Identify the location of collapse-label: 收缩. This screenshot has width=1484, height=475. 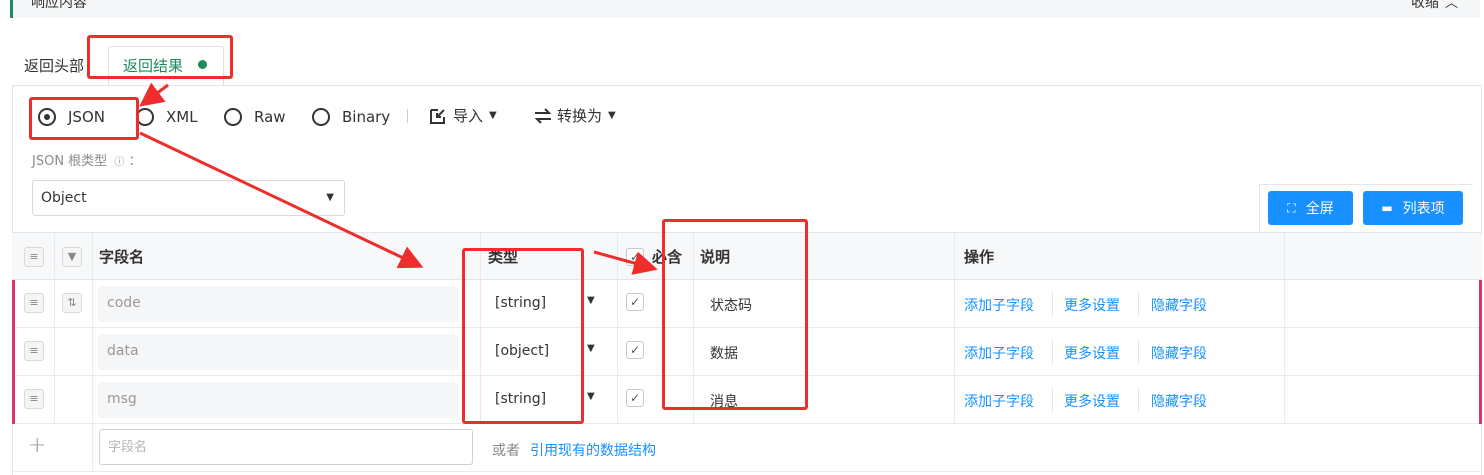
(1424, 5).